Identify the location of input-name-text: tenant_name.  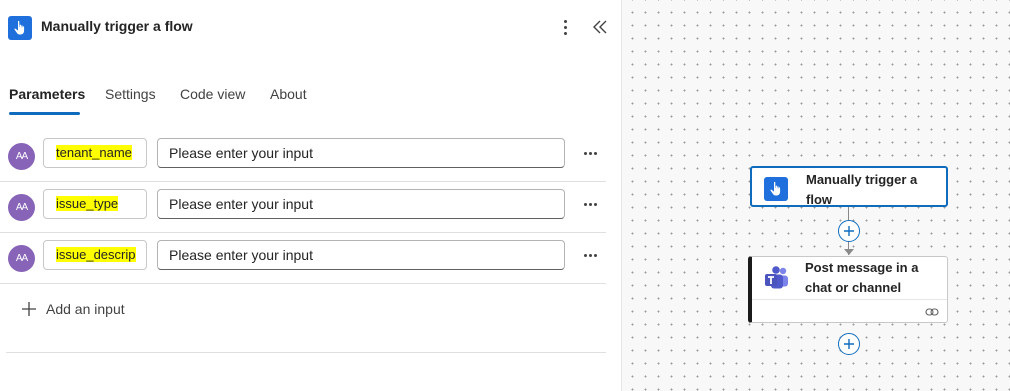
(94, 152).